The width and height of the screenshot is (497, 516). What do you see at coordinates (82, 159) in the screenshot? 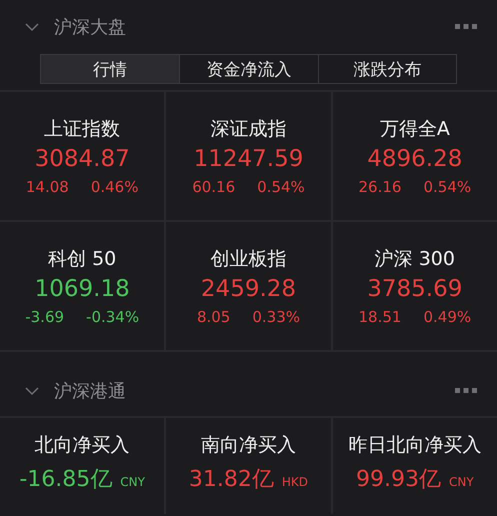
I see `index-price: 3084.87` at bounding box center [82, 159].